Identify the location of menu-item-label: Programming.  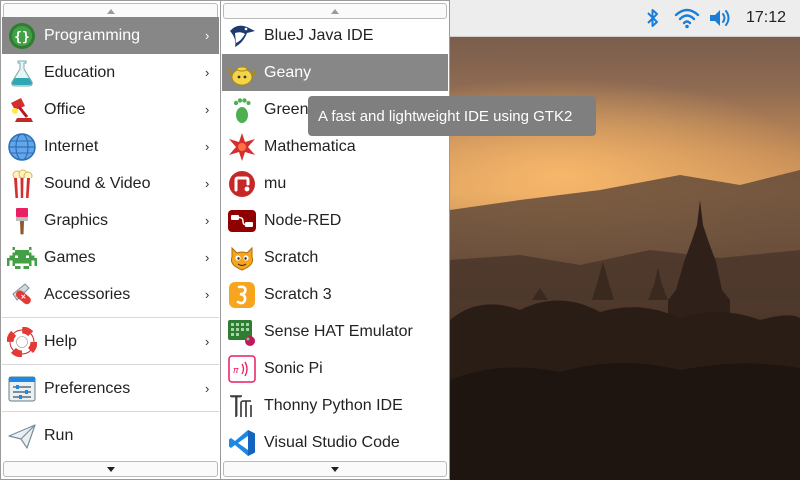
(92, 35).